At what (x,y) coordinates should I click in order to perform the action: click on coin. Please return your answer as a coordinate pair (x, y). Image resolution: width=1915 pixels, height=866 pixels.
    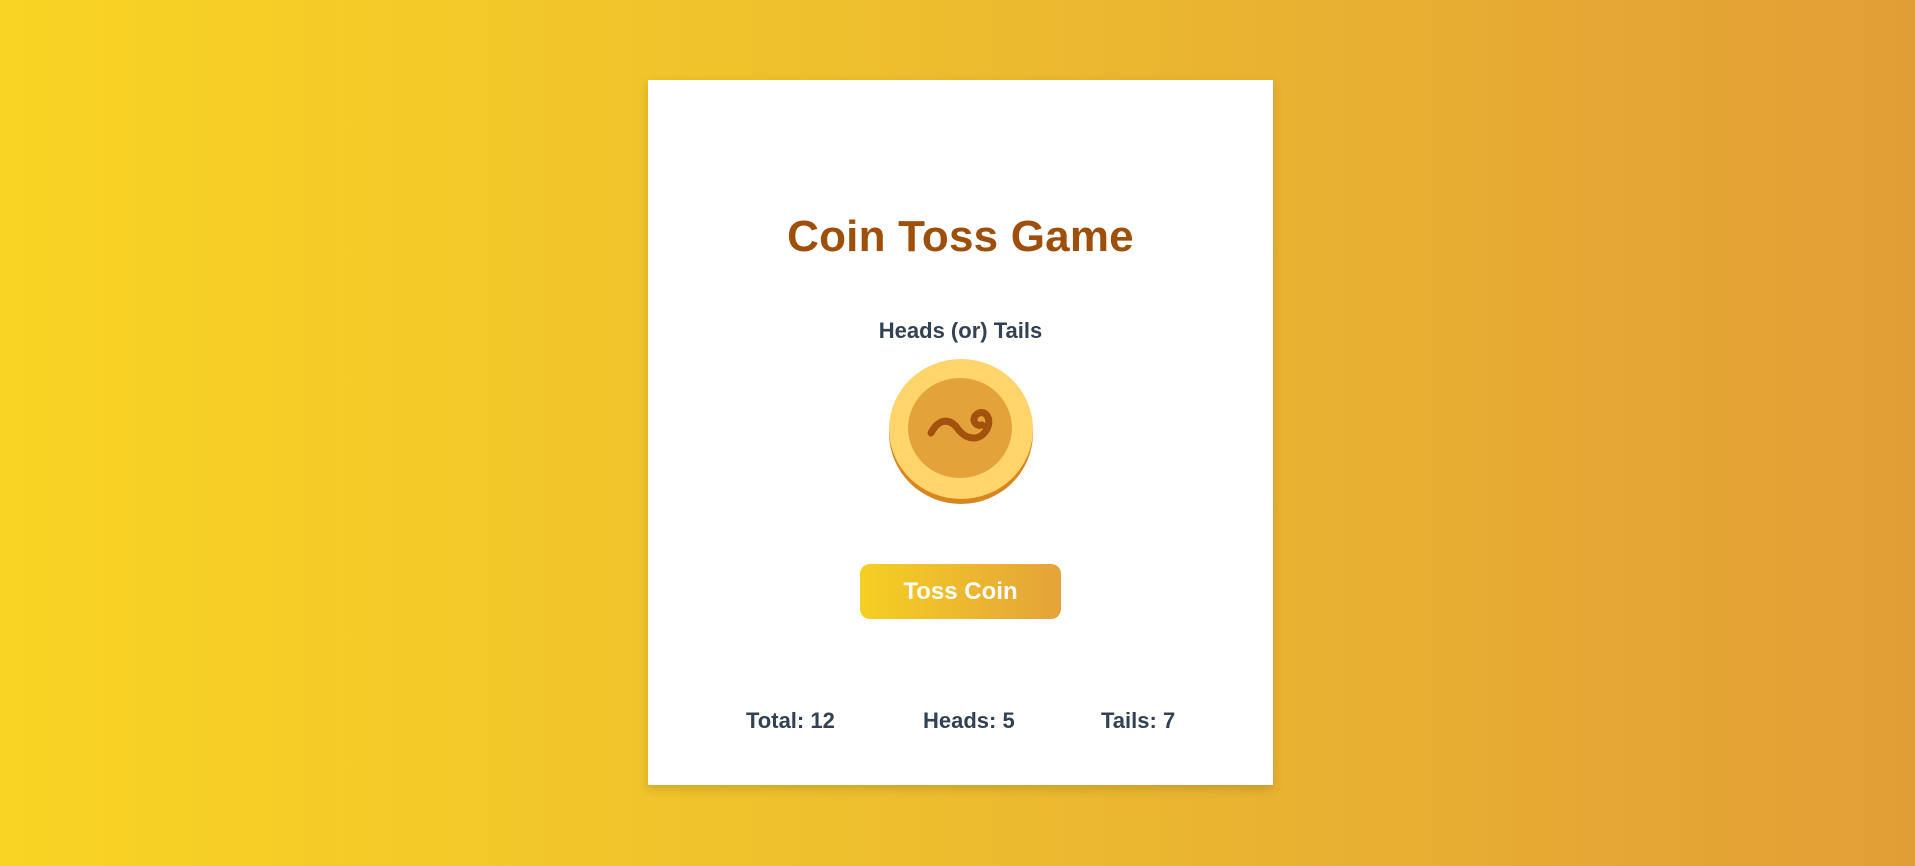
    Looking at the image, I should click on (961, 431).